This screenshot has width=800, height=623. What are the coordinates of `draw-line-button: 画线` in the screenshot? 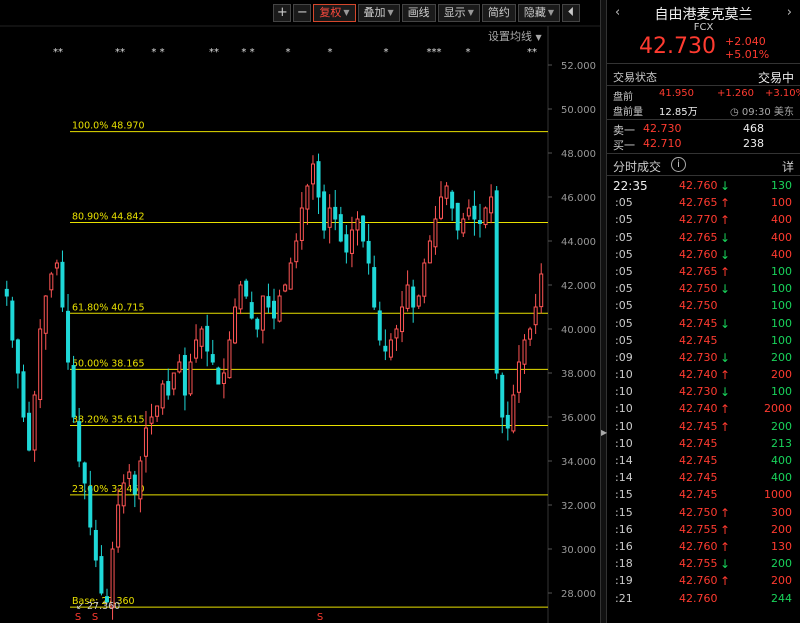 It's located at (418, 13).